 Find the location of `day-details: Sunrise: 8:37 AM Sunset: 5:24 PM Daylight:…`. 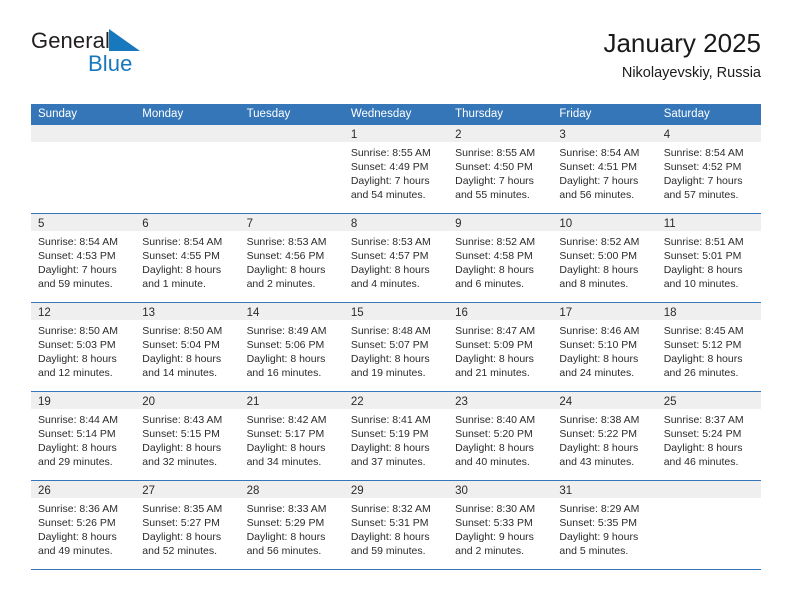

day-details: Sunrise: 8:37 AM Sunset: 5:24 PM Daylight:… is located at coordinates (709, 439).